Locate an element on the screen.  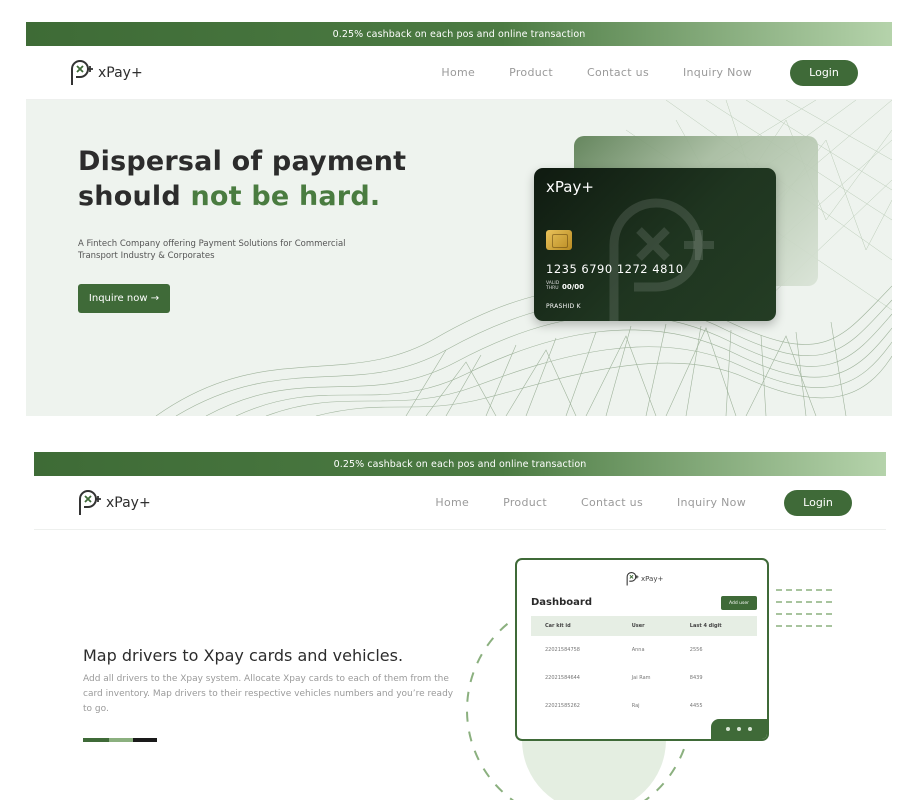
card-valid-label: VALID THRU is located at coordinates (553, 286).